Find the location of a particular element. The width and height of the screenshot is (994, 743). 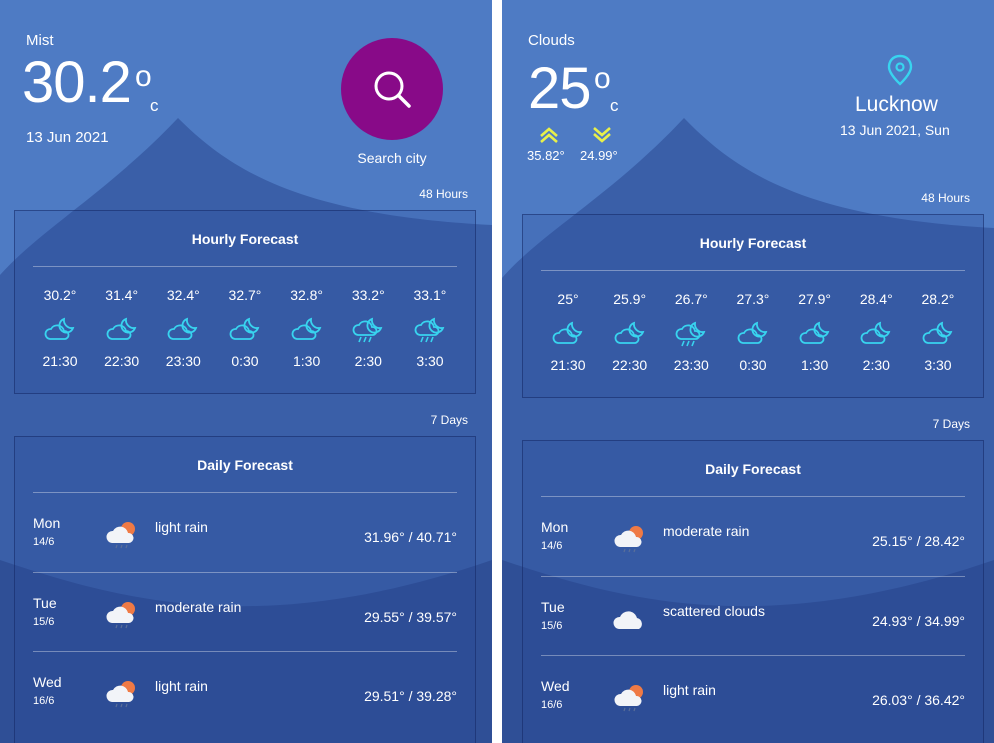

hourly-item: 32.4° 23:30 is located at coordinates (183, 328).